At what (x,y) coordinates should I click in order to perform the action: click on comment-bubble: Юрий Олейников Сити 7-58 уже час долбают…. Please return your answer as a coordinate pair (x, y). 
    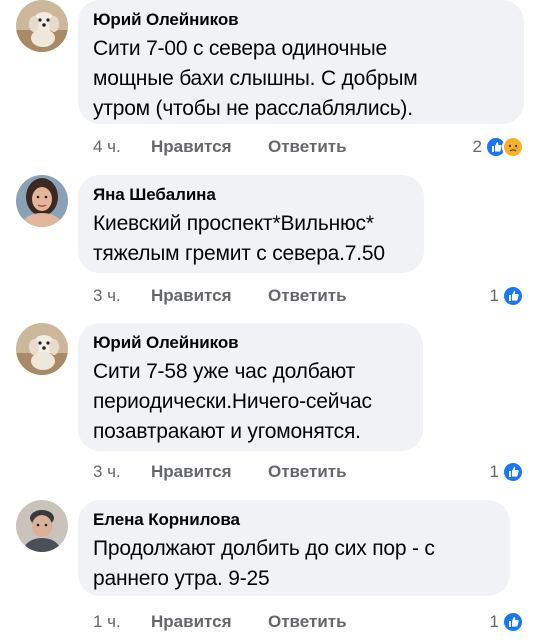
    Looking at the image, I should click on (250, 387).